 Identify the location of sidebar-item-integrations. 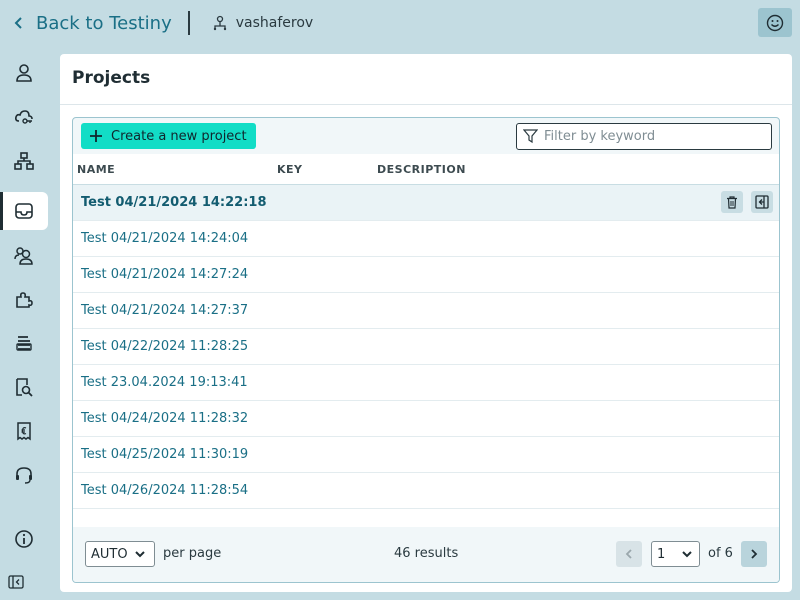
(24, 299).